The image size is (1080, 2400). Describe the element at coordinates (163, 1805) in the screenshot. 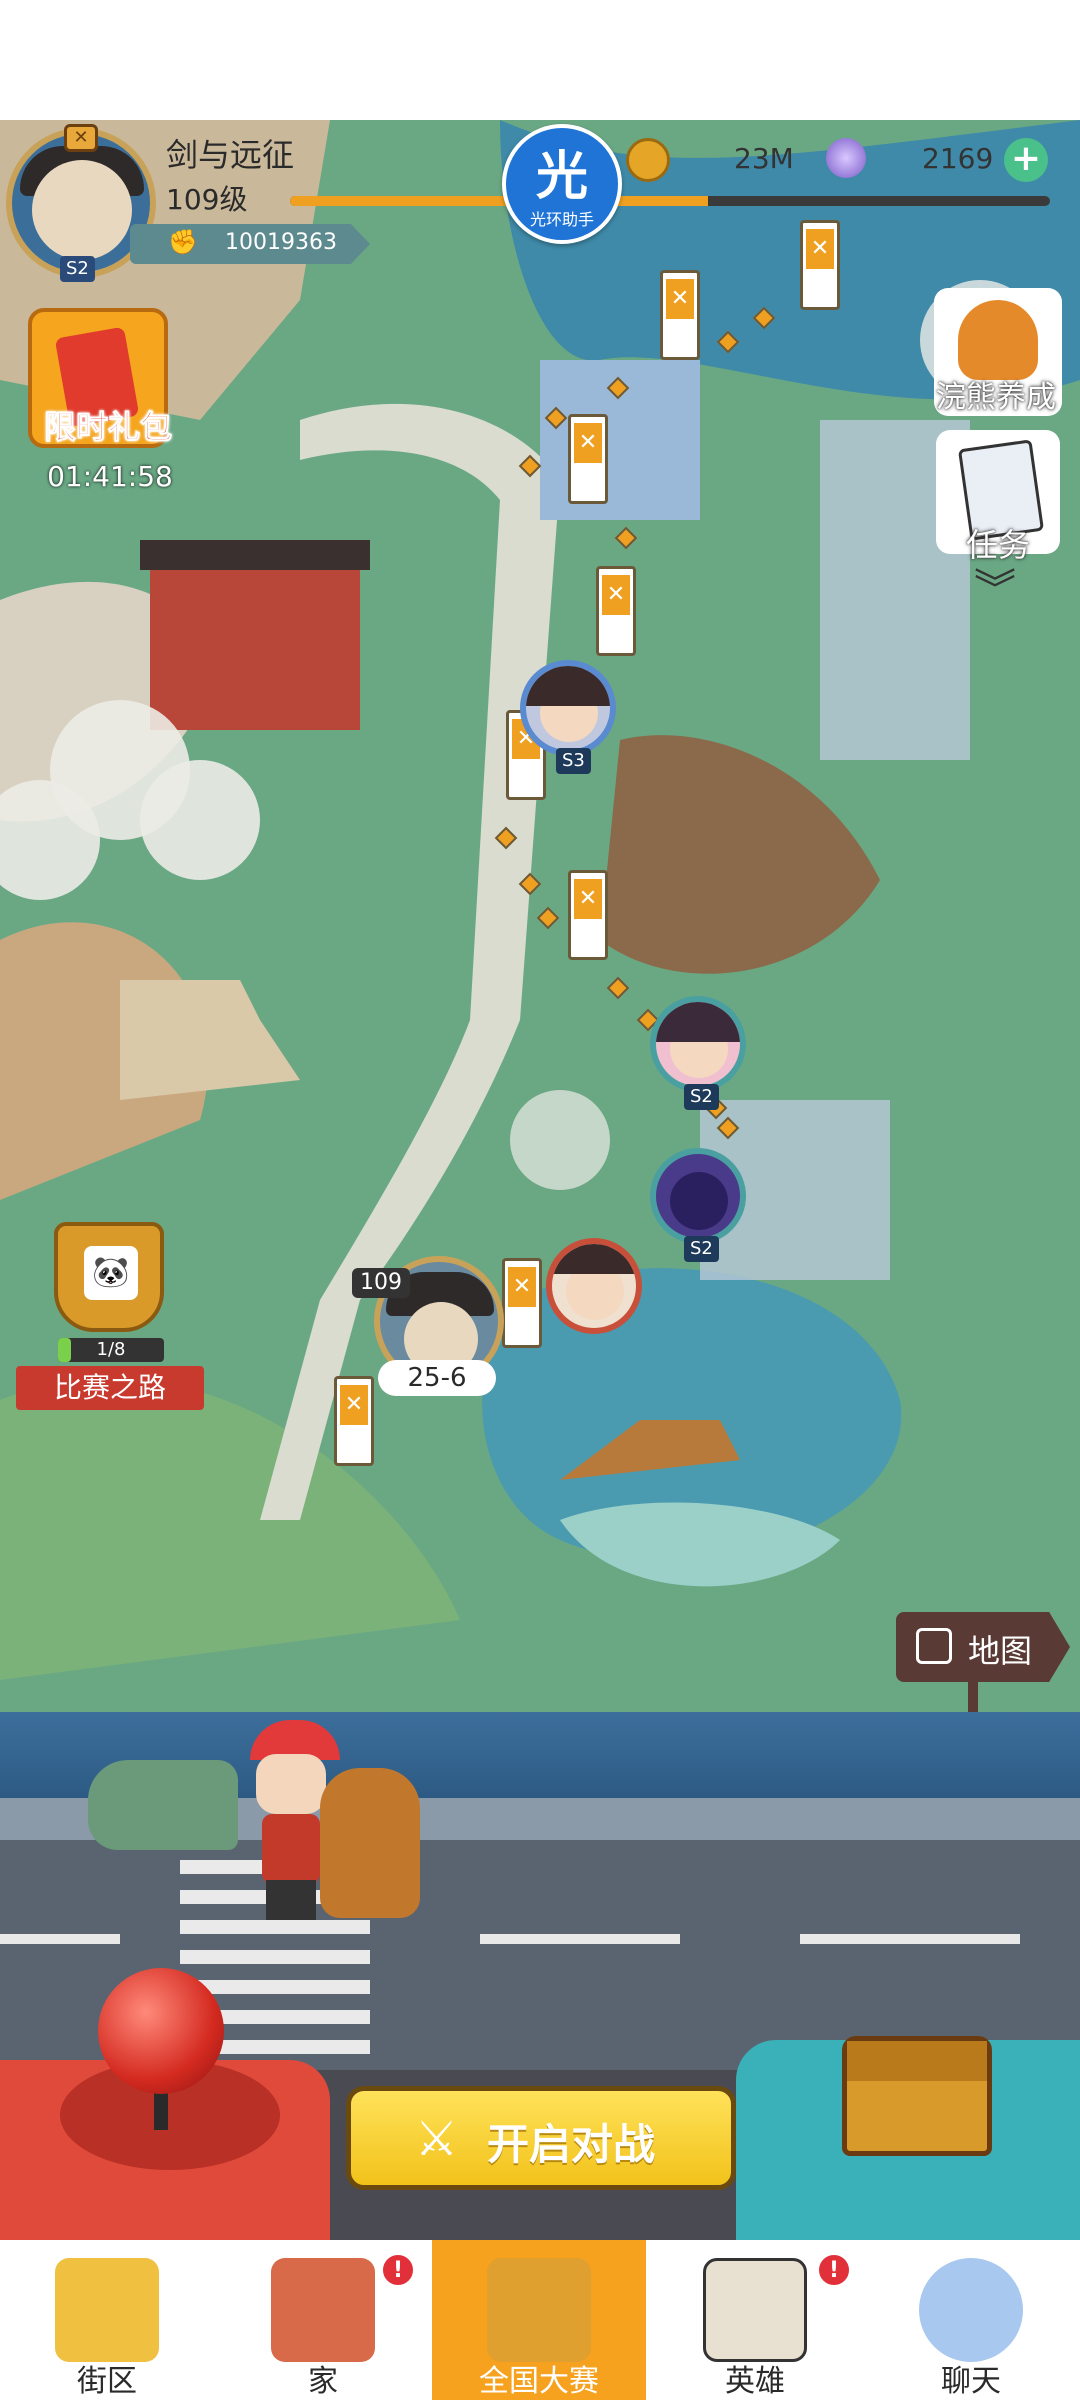

I see `scooter` at that location.